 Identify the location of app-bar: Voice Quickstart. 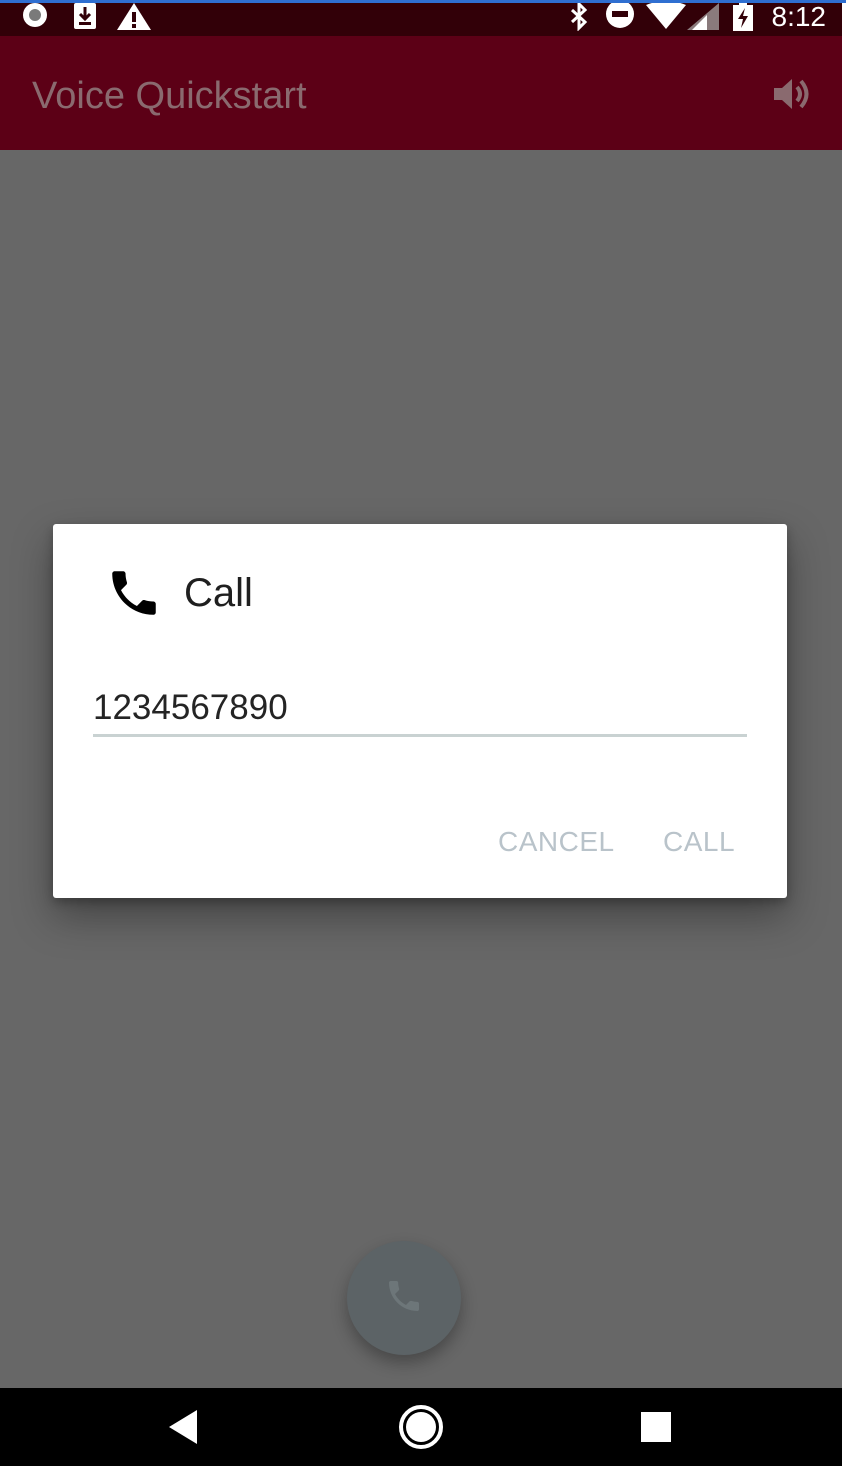
(421, 93).